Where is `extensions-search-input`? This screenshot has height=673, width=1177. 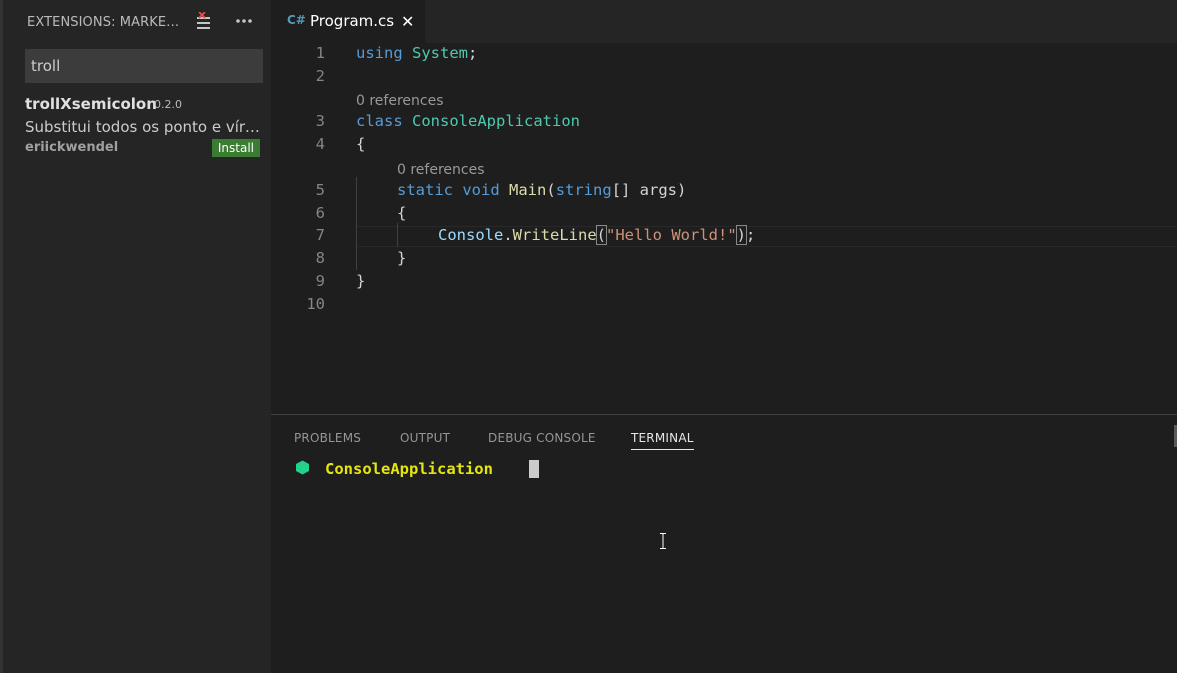
extensions-search-input is located at coordinates (144, 66).